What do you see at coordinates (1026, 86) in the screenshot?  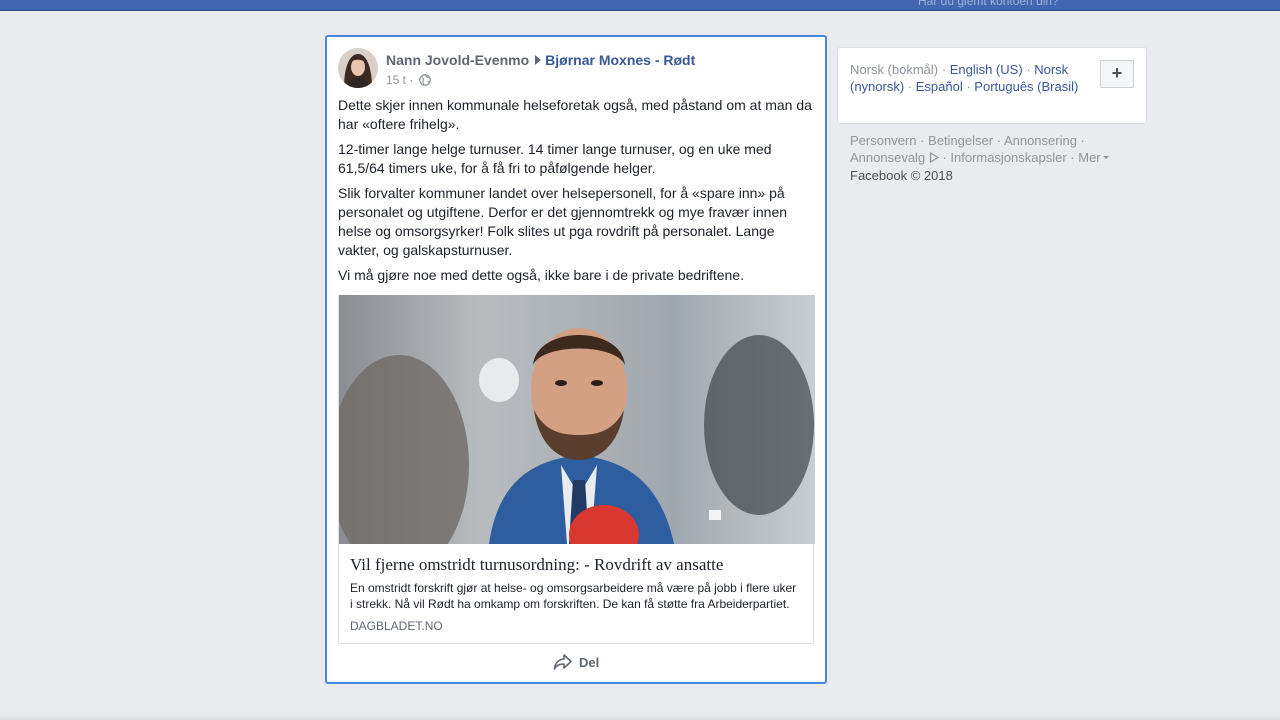 I see `language-link: Português (Brasil)` at bounding box center [1026, 86].